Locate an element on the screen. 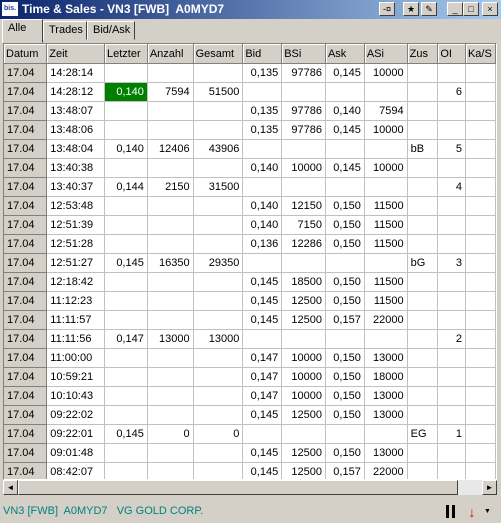  cell-zeit: 13:48:07 is located at coordinates (75, 111).